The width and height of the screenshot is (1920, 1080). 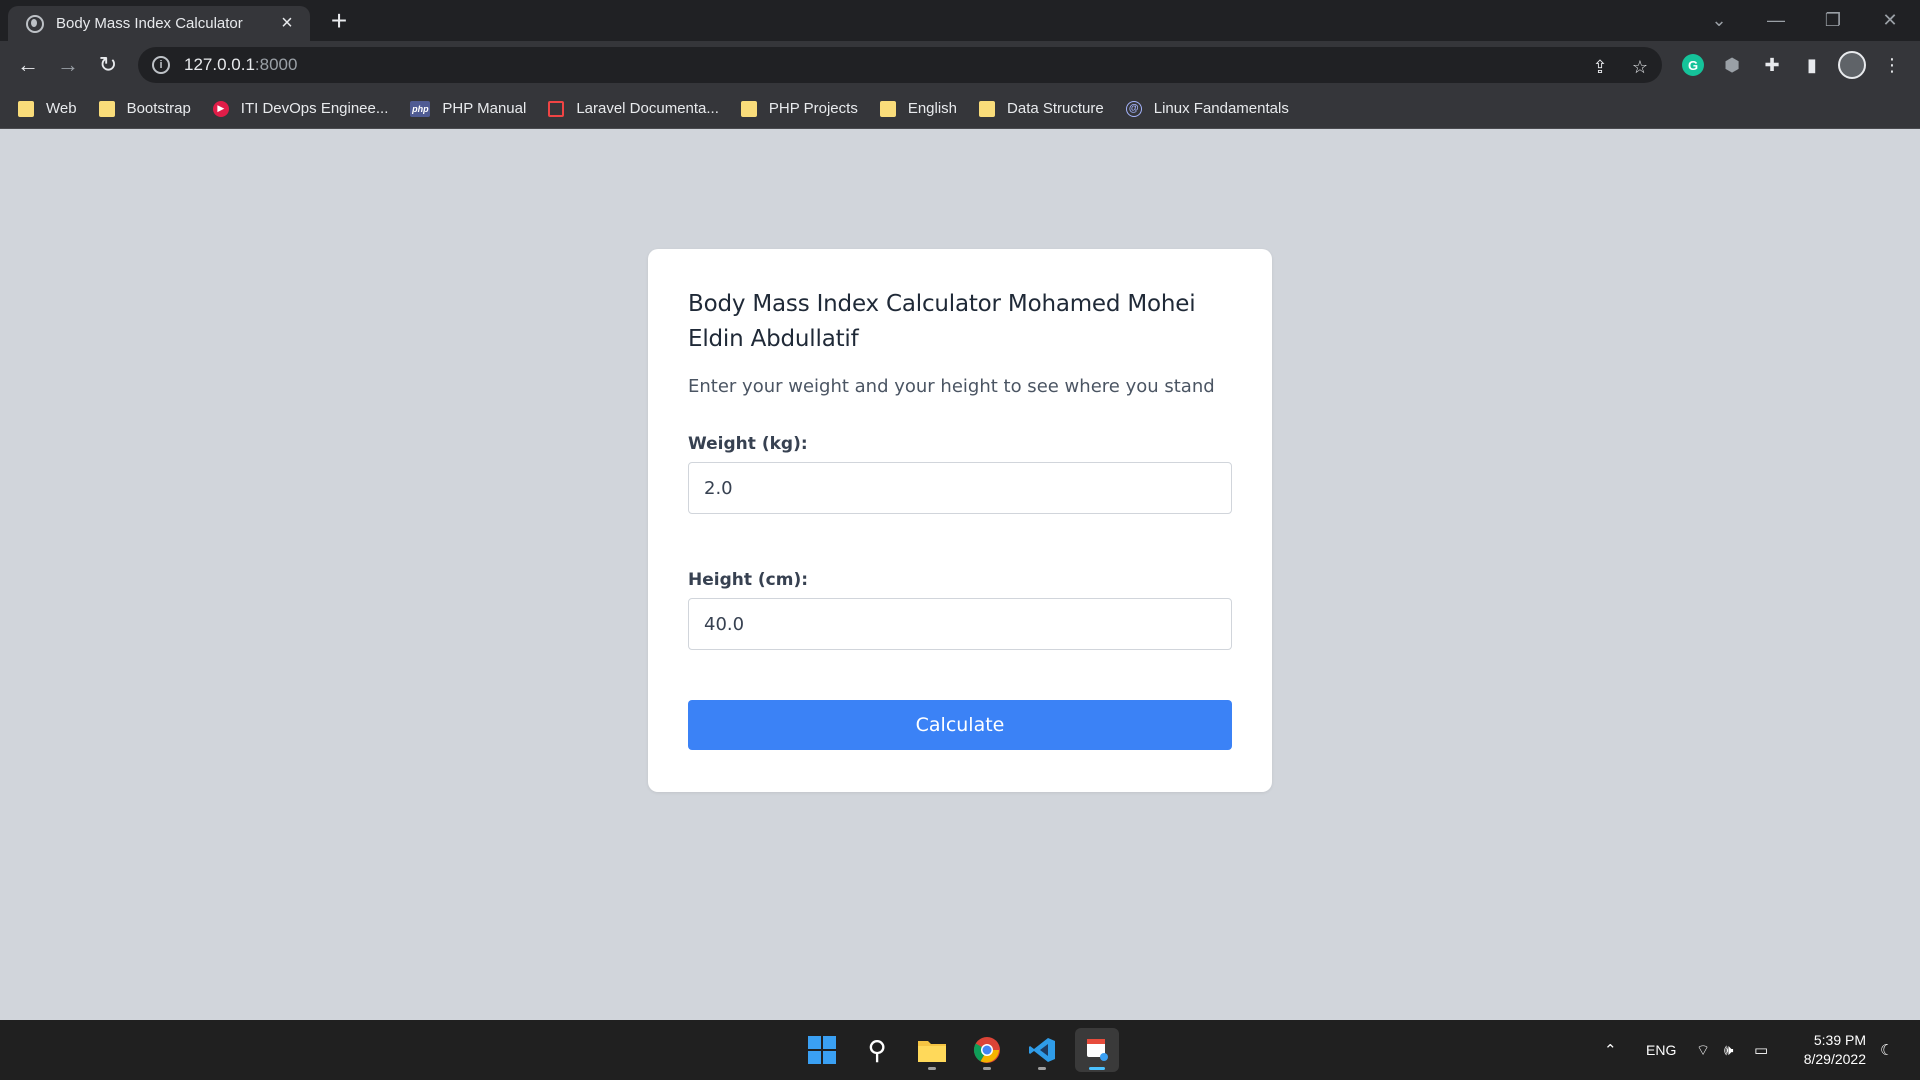 What do you see at coordinates (1835, 1050) in the screenshot?
I see `system-clock: 5:39 PM 8/29/2022` at bounding box center [1835, 1050].